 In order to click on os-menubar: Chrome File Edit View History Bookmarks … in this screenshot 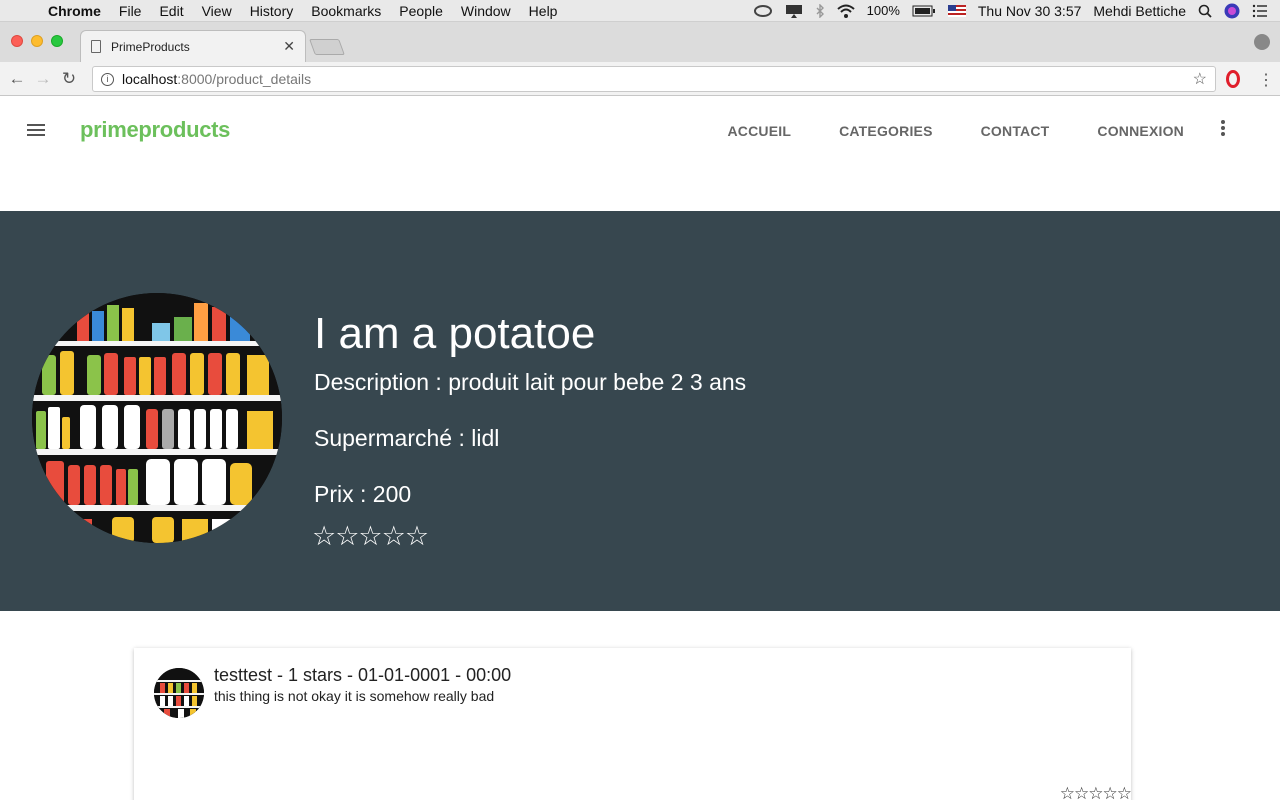, I will do `click(640, 11)`.